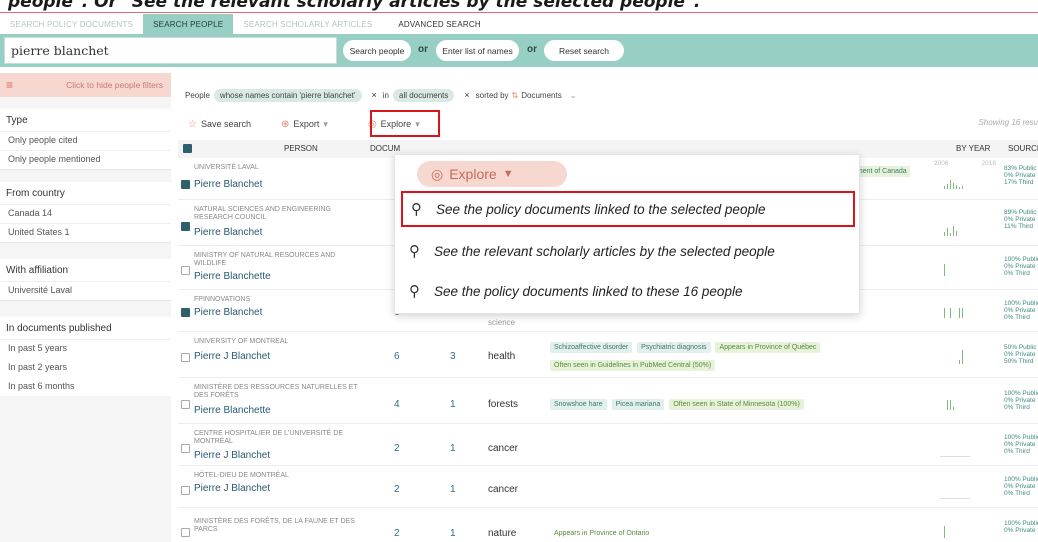 This screenshot has height=542, width=1038. I want to click on hide-filters-toggle: ≡ Click to hide people filters, so click(85, 85).